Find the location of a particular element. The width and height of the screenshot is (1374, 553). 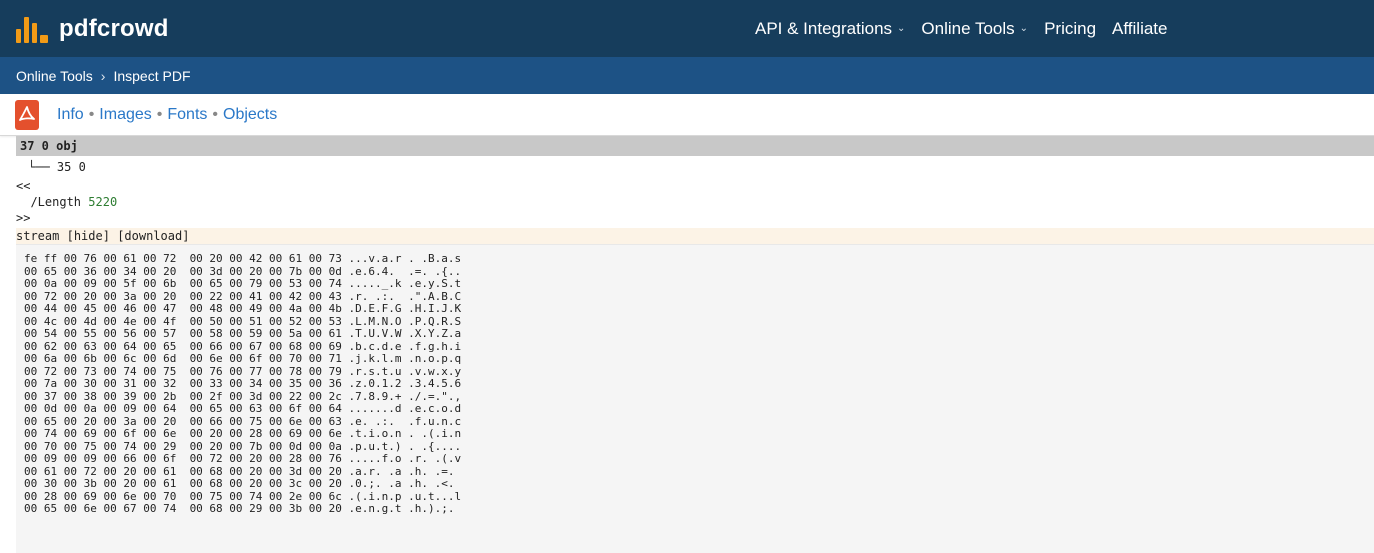

nav-affiliate-label: Affiliate is located at coordinates (1140, 28).